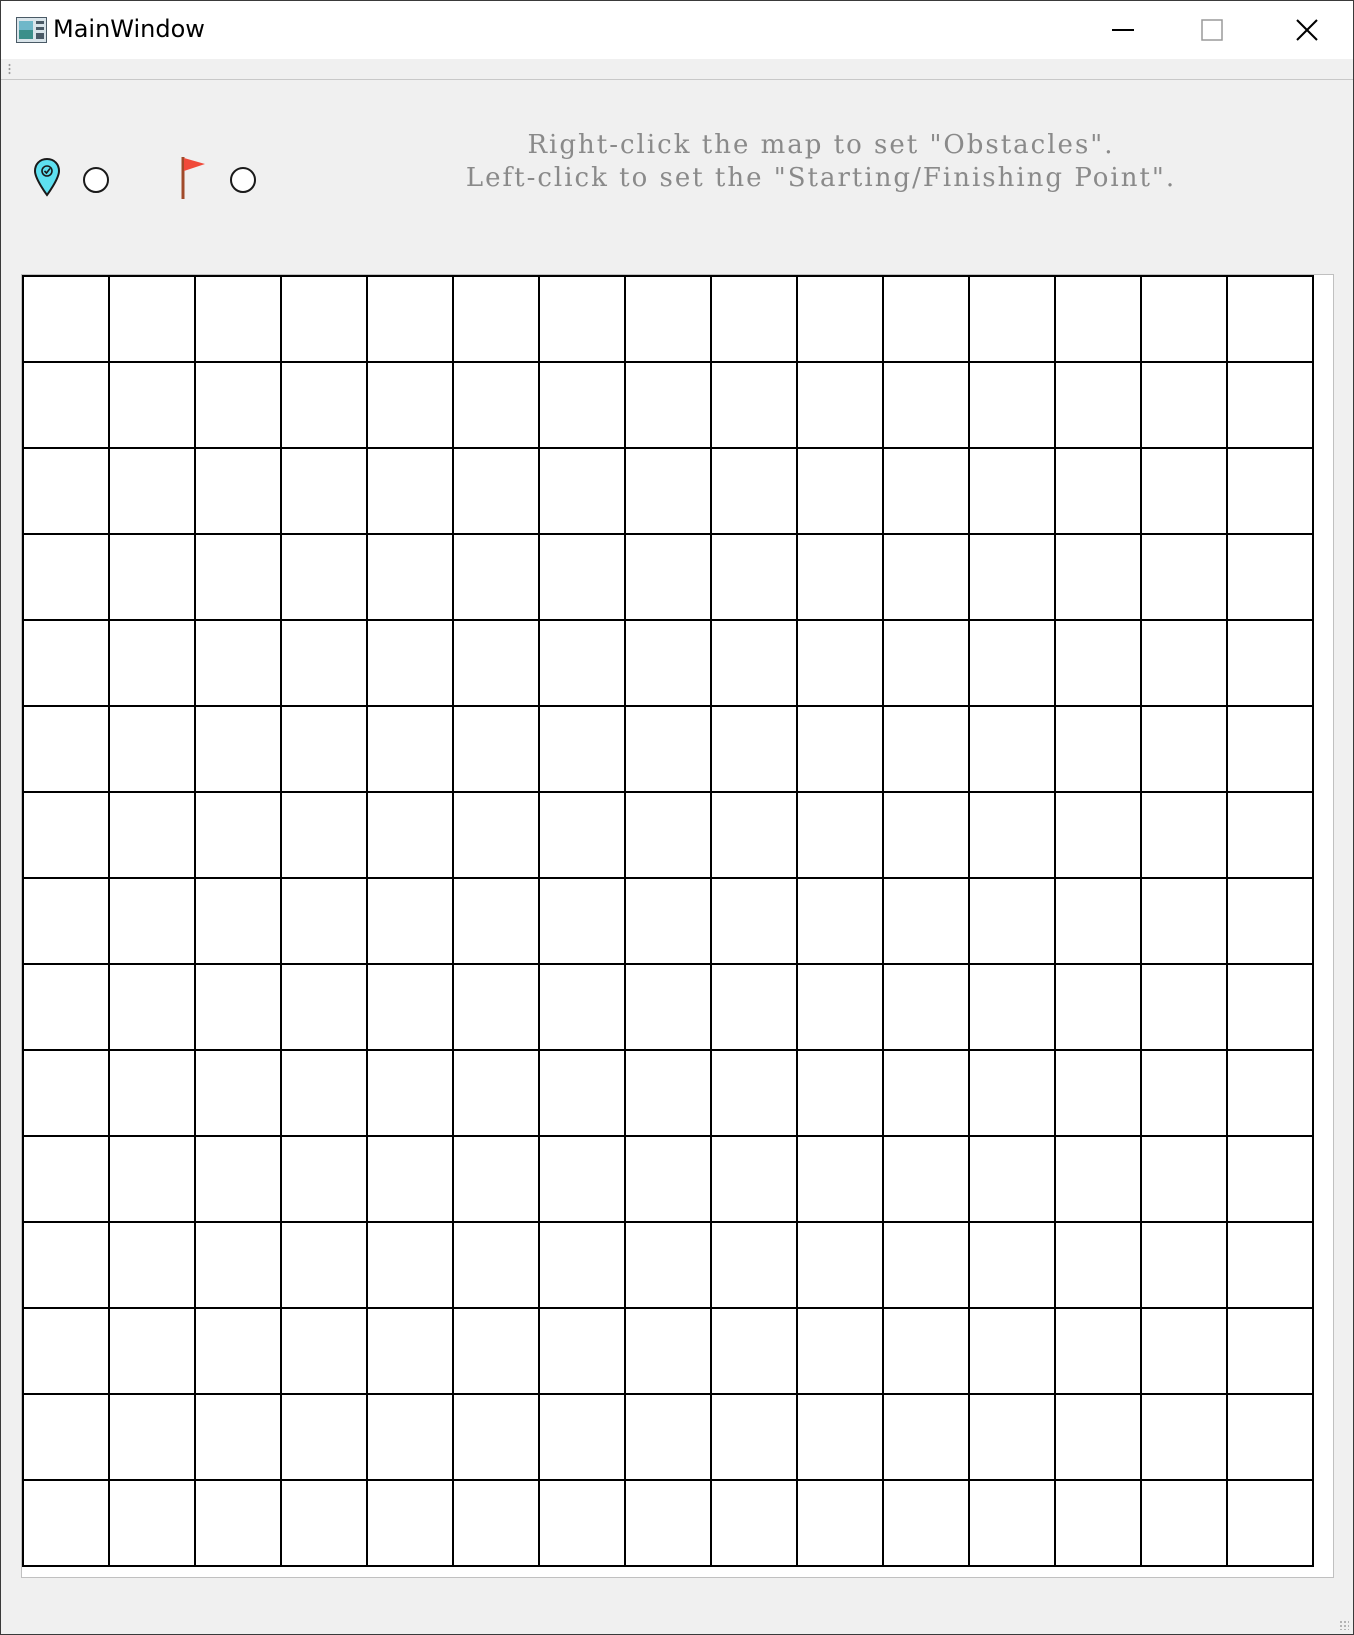 The height and width of the screenshot is (1635, 1354). What do you see at coordinates (1212, 30) in the screenshot?
I see `maximize-button` at bounding box center [1212, 30].